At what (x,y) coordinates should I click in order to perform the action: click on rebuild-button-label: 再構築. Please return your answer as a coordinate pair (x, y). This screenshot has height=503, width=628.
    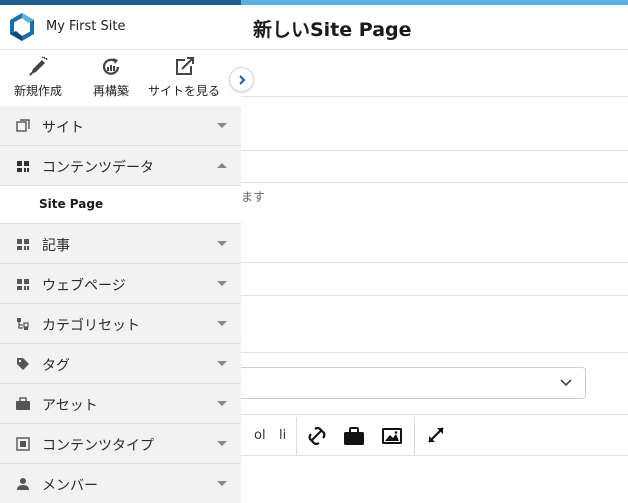
    Looking at the image, I should click on (110, 91).